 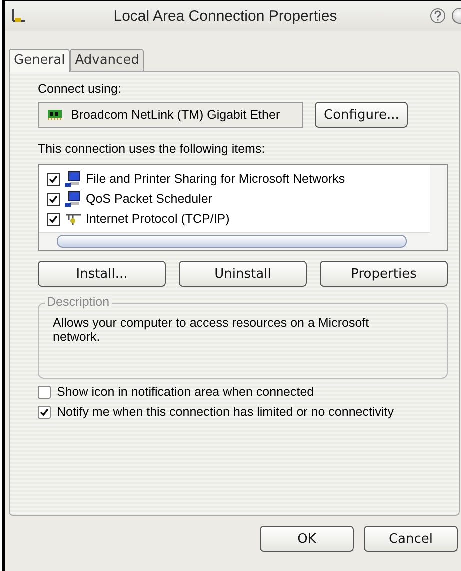 What do you see at coordinates (152, 149) in the screenshot?
I see `items-label: This connection uses the following items:` at bounding box center [152, 149].